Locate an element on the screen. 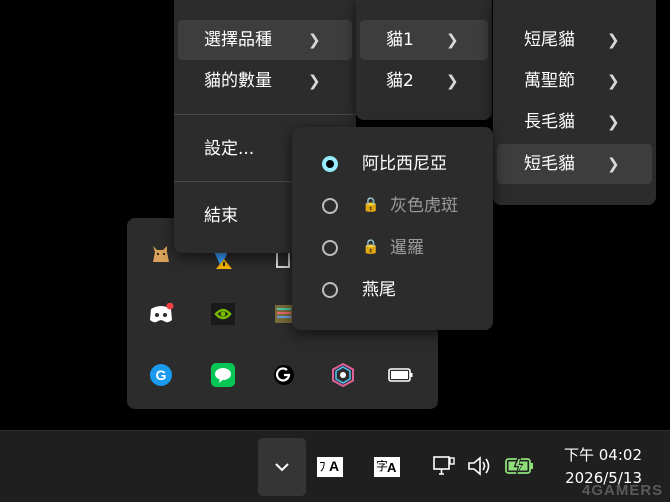 The height and width of the screenshot is (502, 670). menu-item-label: 貓2 is located at coordinates (400, 81).